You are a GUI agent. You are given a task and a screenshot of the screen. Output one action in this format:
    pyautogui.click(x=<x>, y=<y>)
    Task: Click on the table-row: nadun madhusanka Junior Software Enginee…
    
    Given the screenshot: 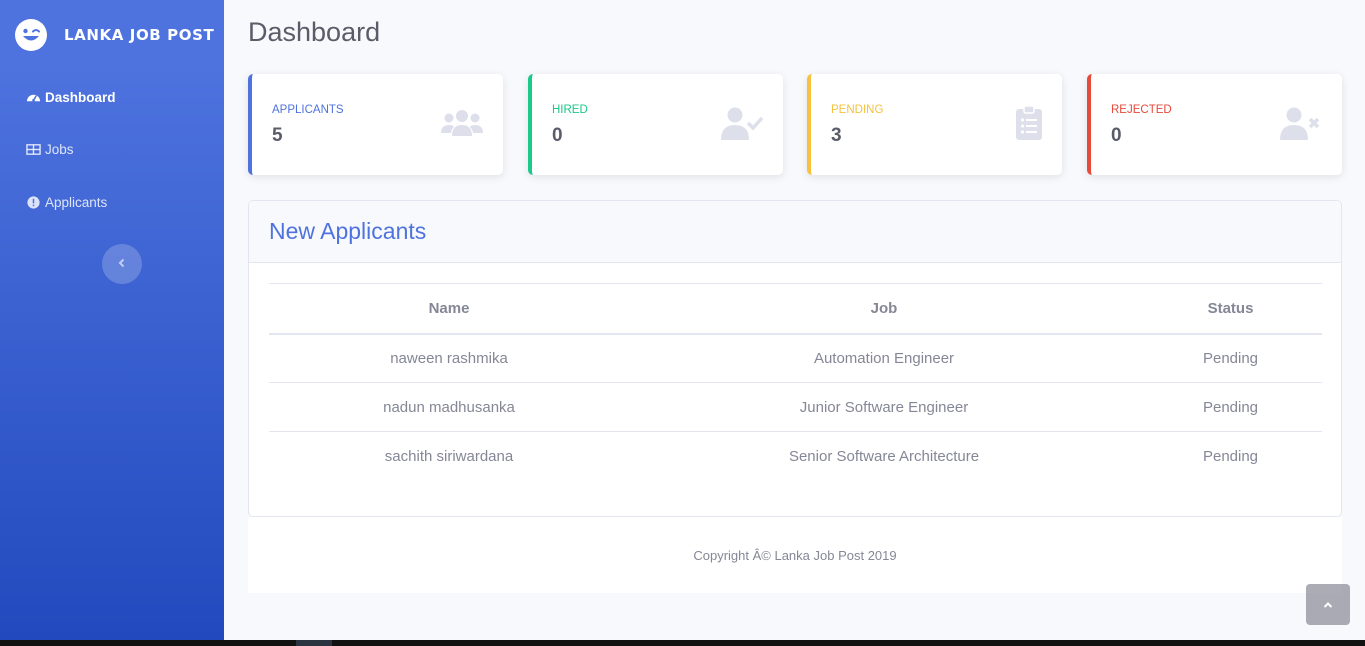 What is the action you would take?
    pyautogui.click(x=795, y=407)
    